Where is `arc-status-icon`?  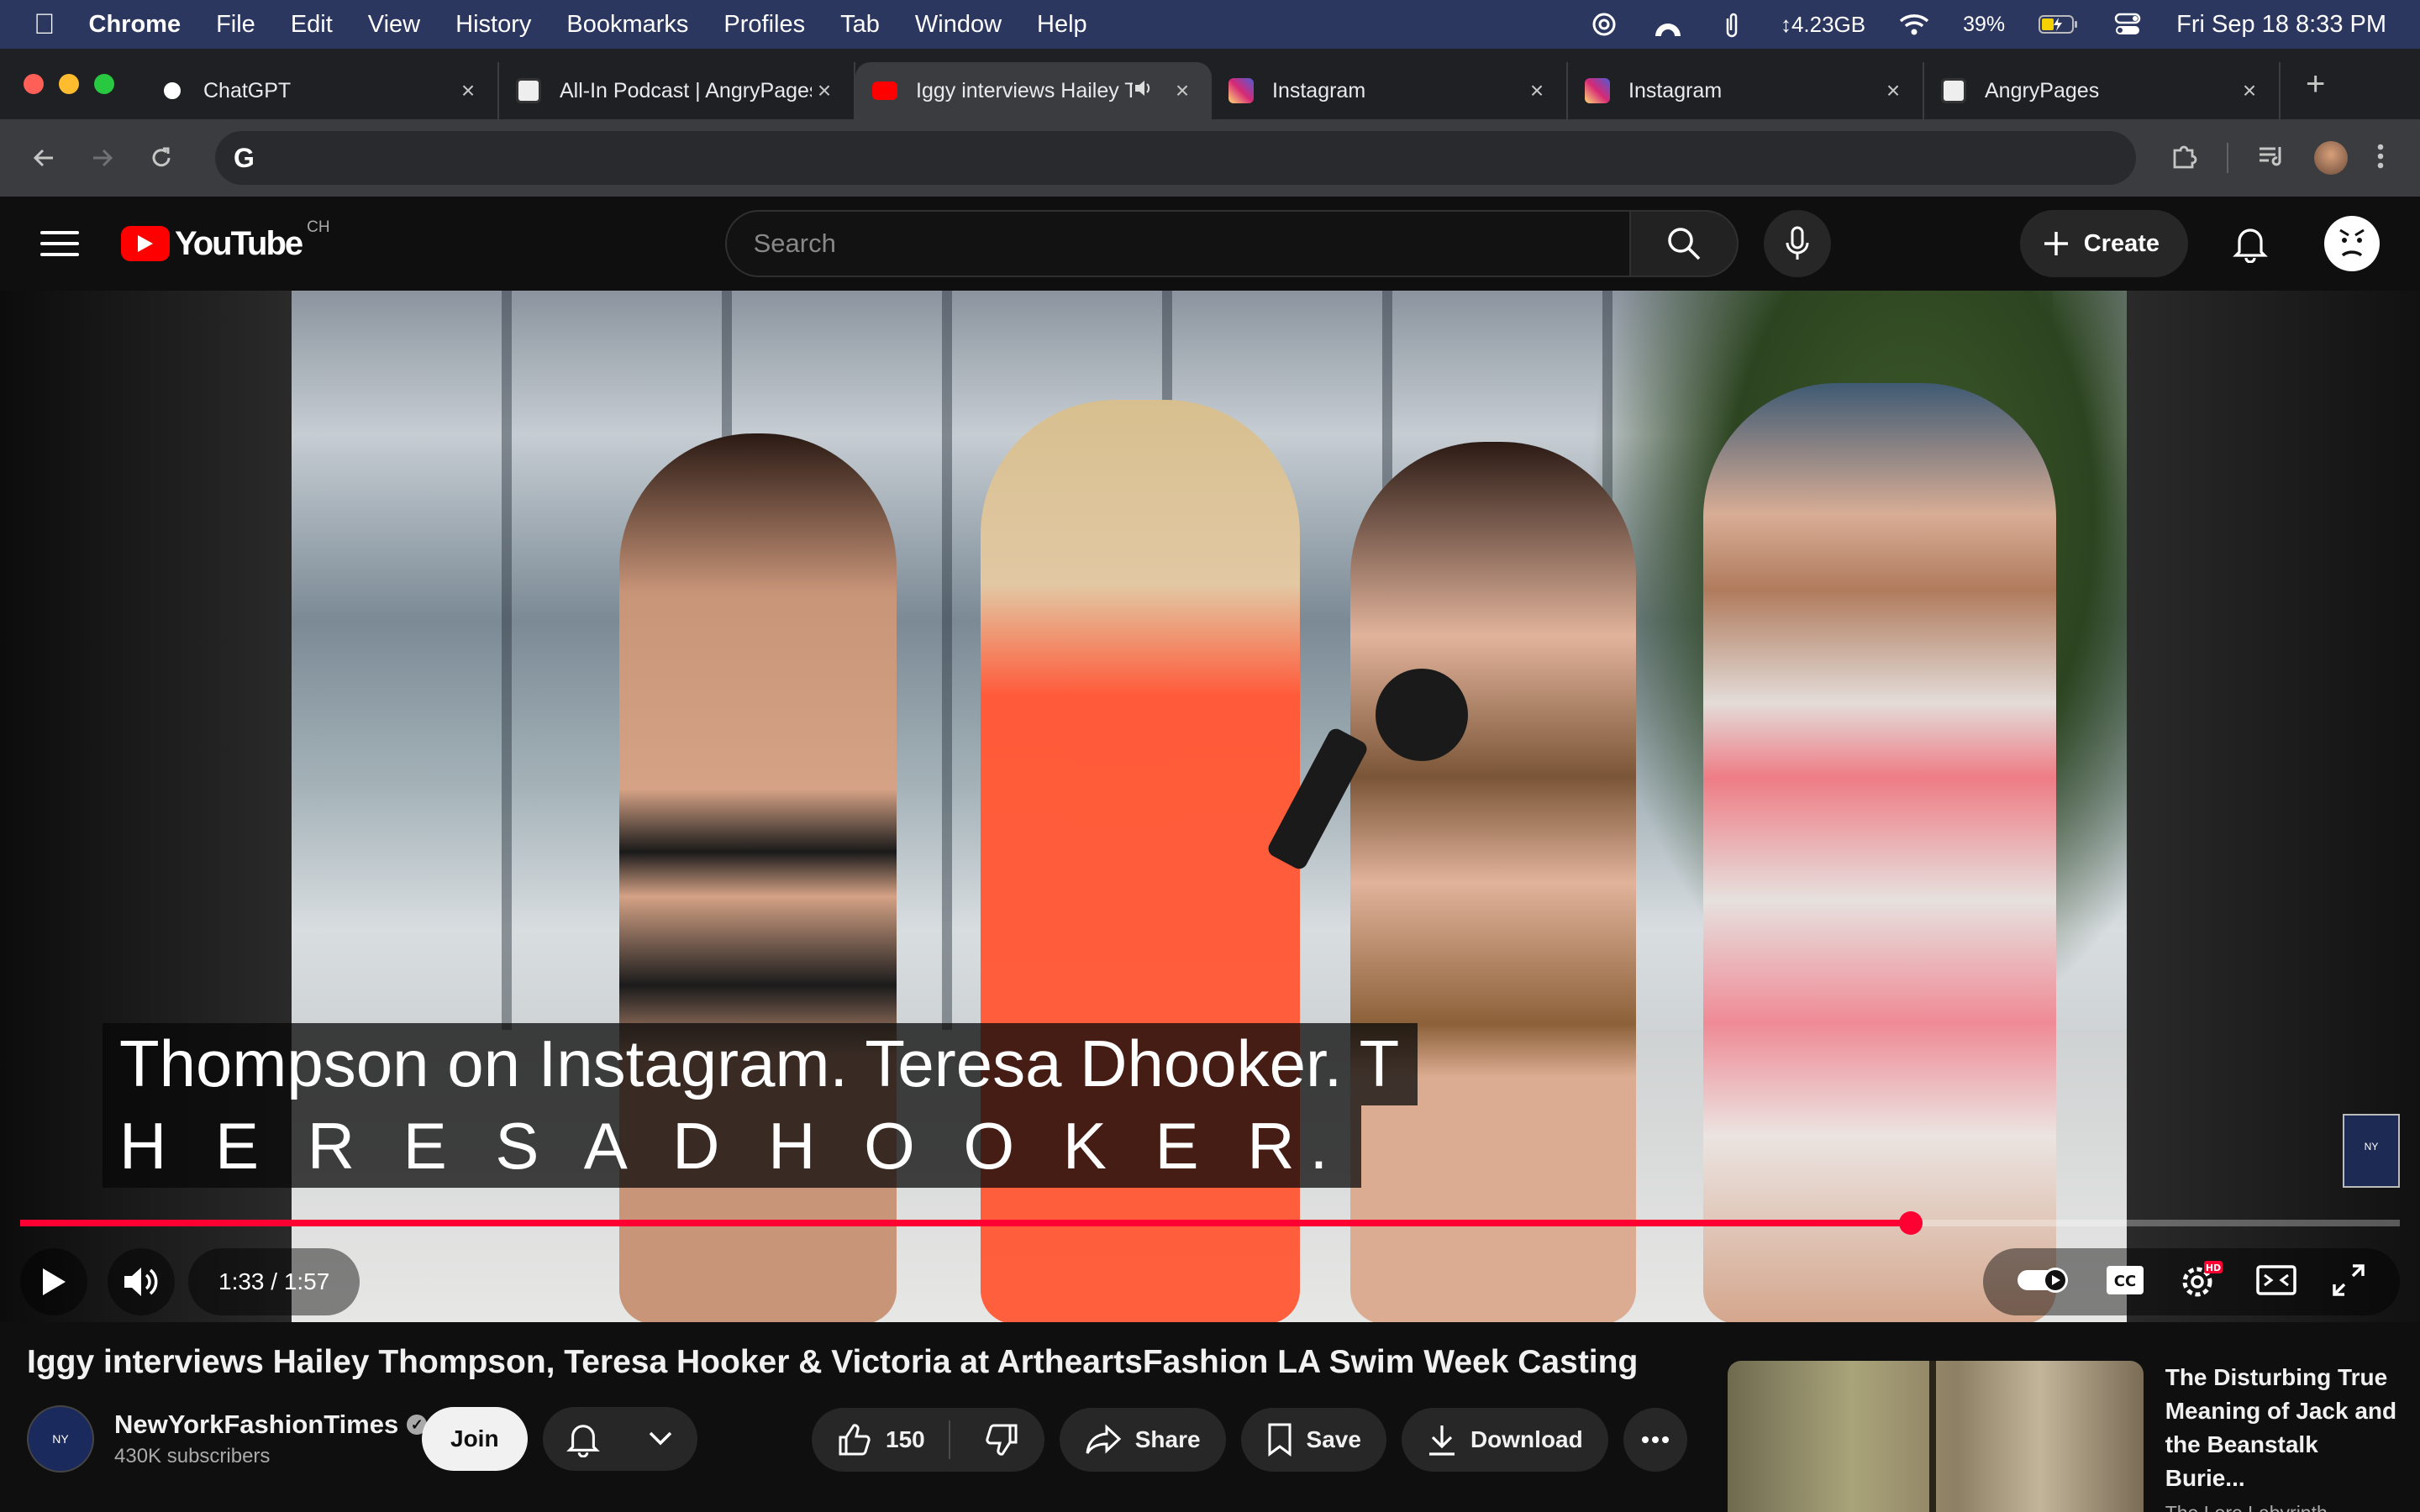
arc-status-icon is located at coordinates (1668, 24).